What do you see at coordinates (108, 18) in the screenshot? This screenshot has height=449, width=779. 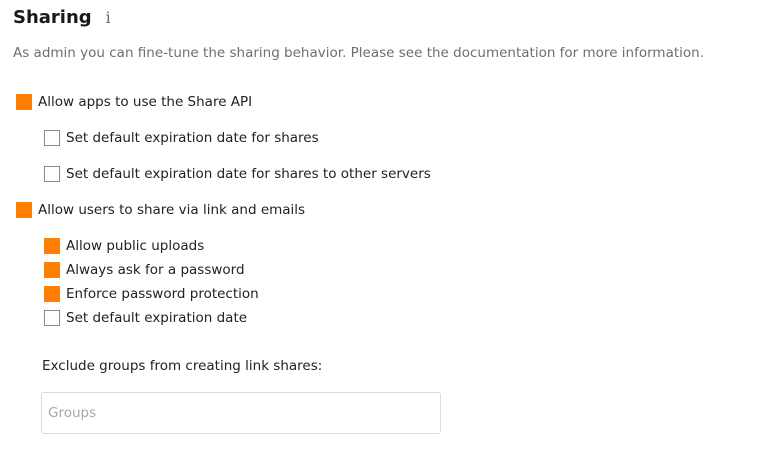 I see `info-icon: i` at bounding box center [108, 18].